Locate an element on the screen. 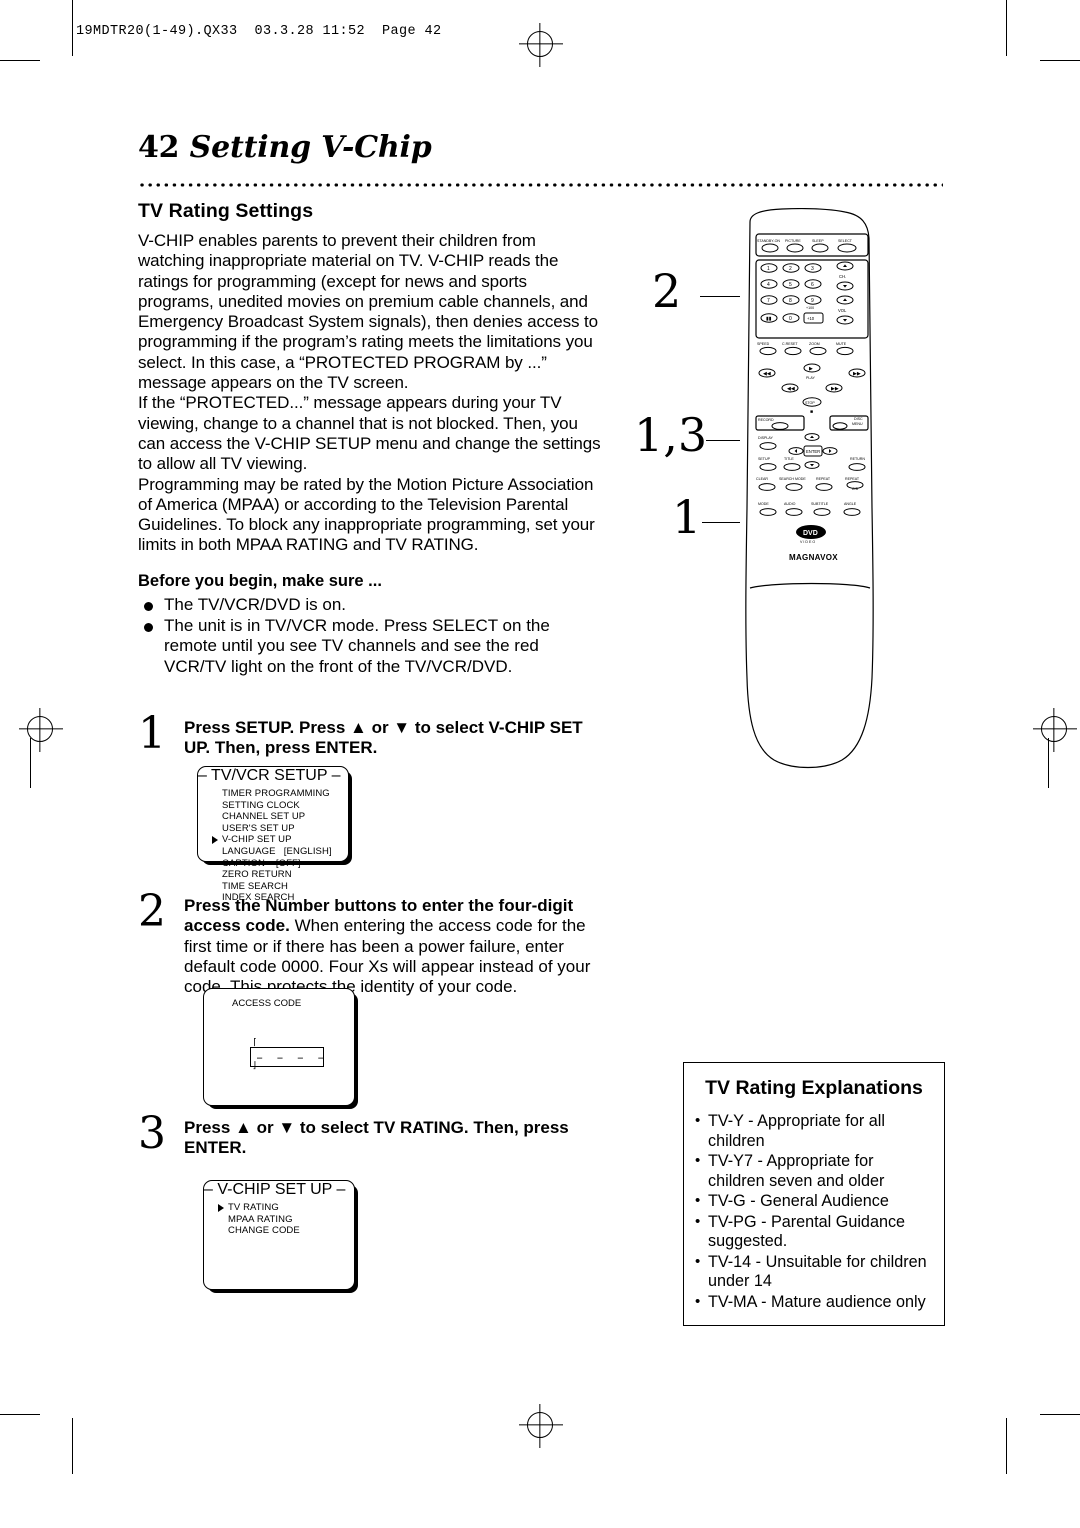 The width and height of the screenshot is (1080, 1528). svg-text: TITLE is located at coordinates (789, 459).